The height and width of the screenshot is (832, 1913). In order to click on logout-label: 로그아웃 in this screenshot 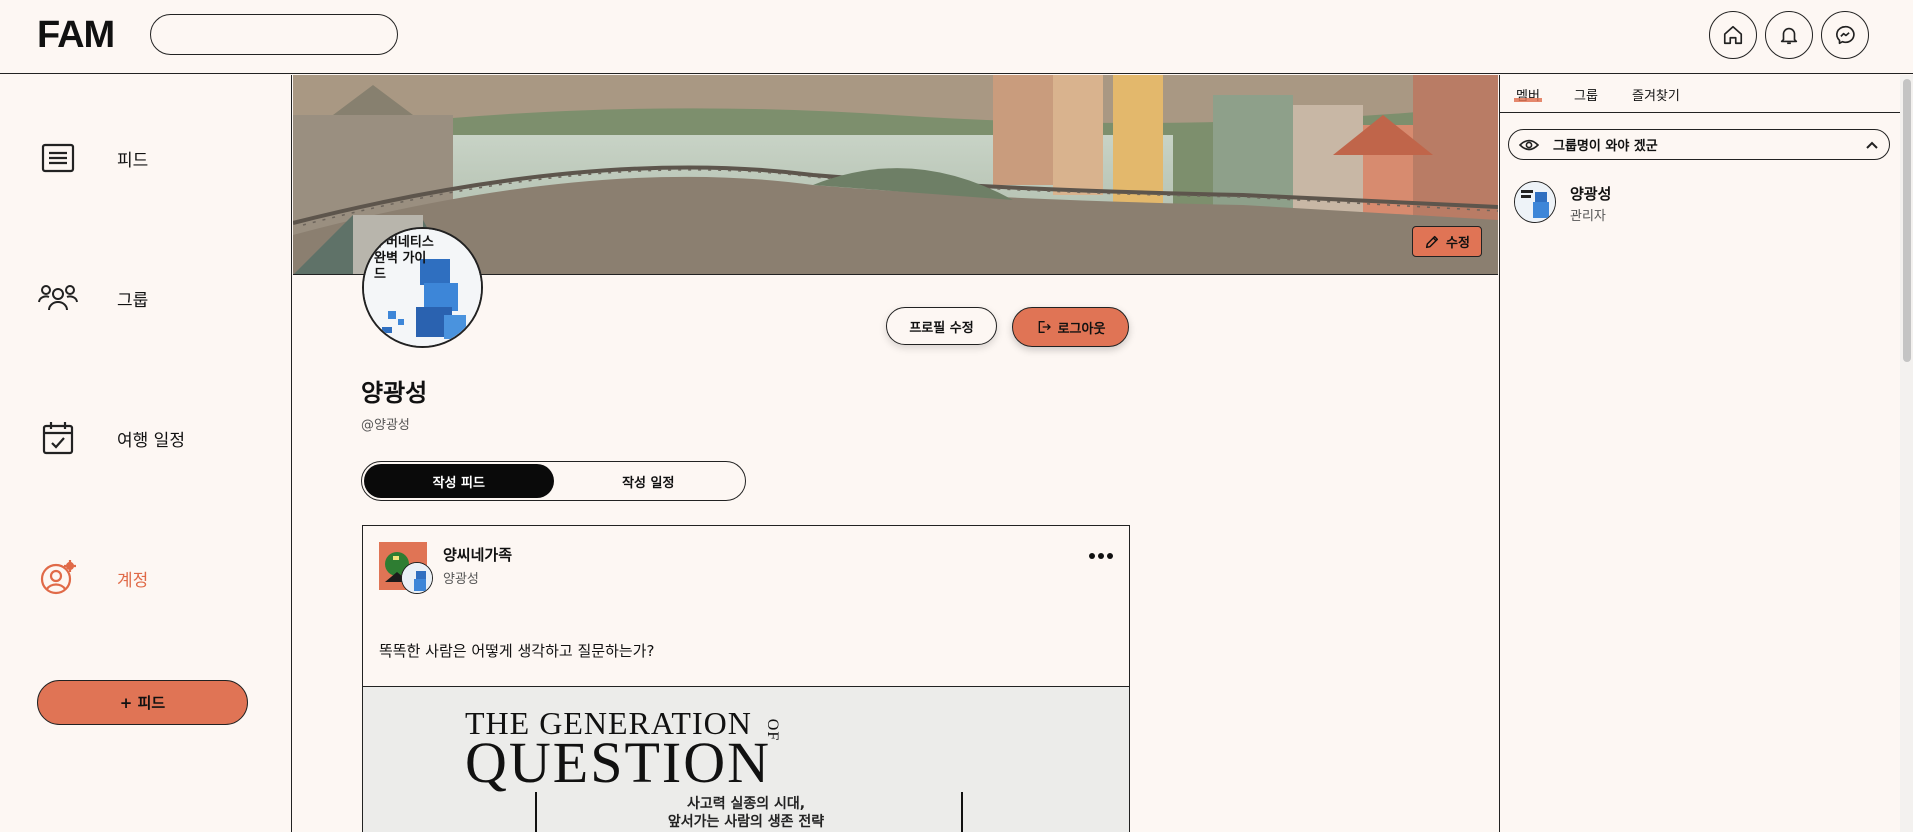, I will do `click(1081, 329)`.